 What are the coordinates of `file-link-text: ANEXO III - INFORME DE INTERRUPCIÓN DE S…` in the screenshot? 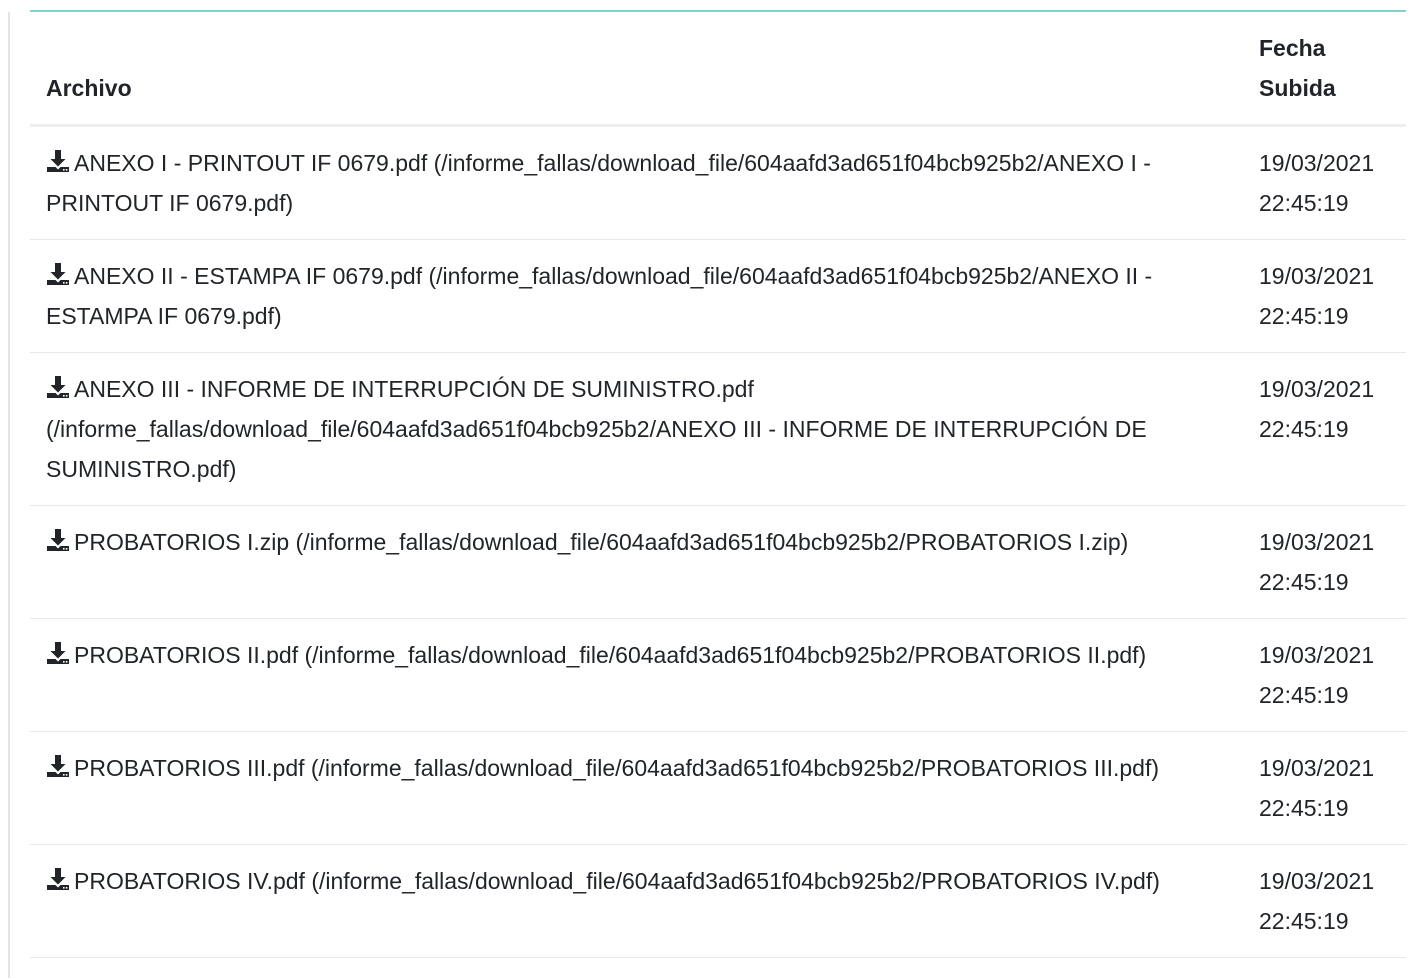 It's located at (596, 429).